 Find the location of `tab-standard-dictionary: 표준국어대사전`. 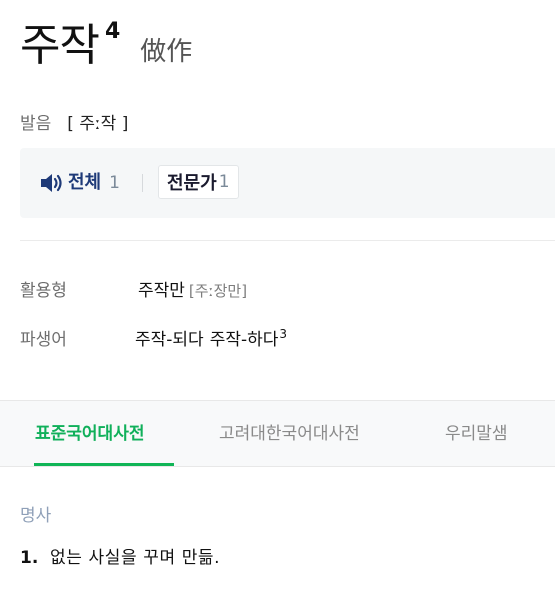

tab-standard-dictionary: 표준국어대사전 is located at coordinates (89, 434).